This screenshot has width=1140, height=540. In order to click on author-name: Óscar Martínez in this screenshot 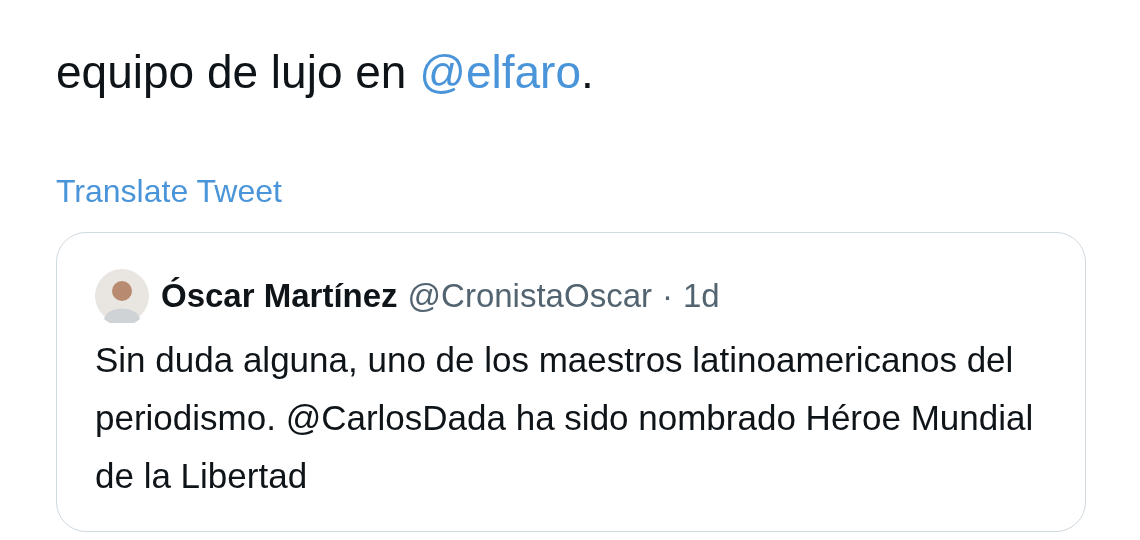, I will do `click(279, 296)`.